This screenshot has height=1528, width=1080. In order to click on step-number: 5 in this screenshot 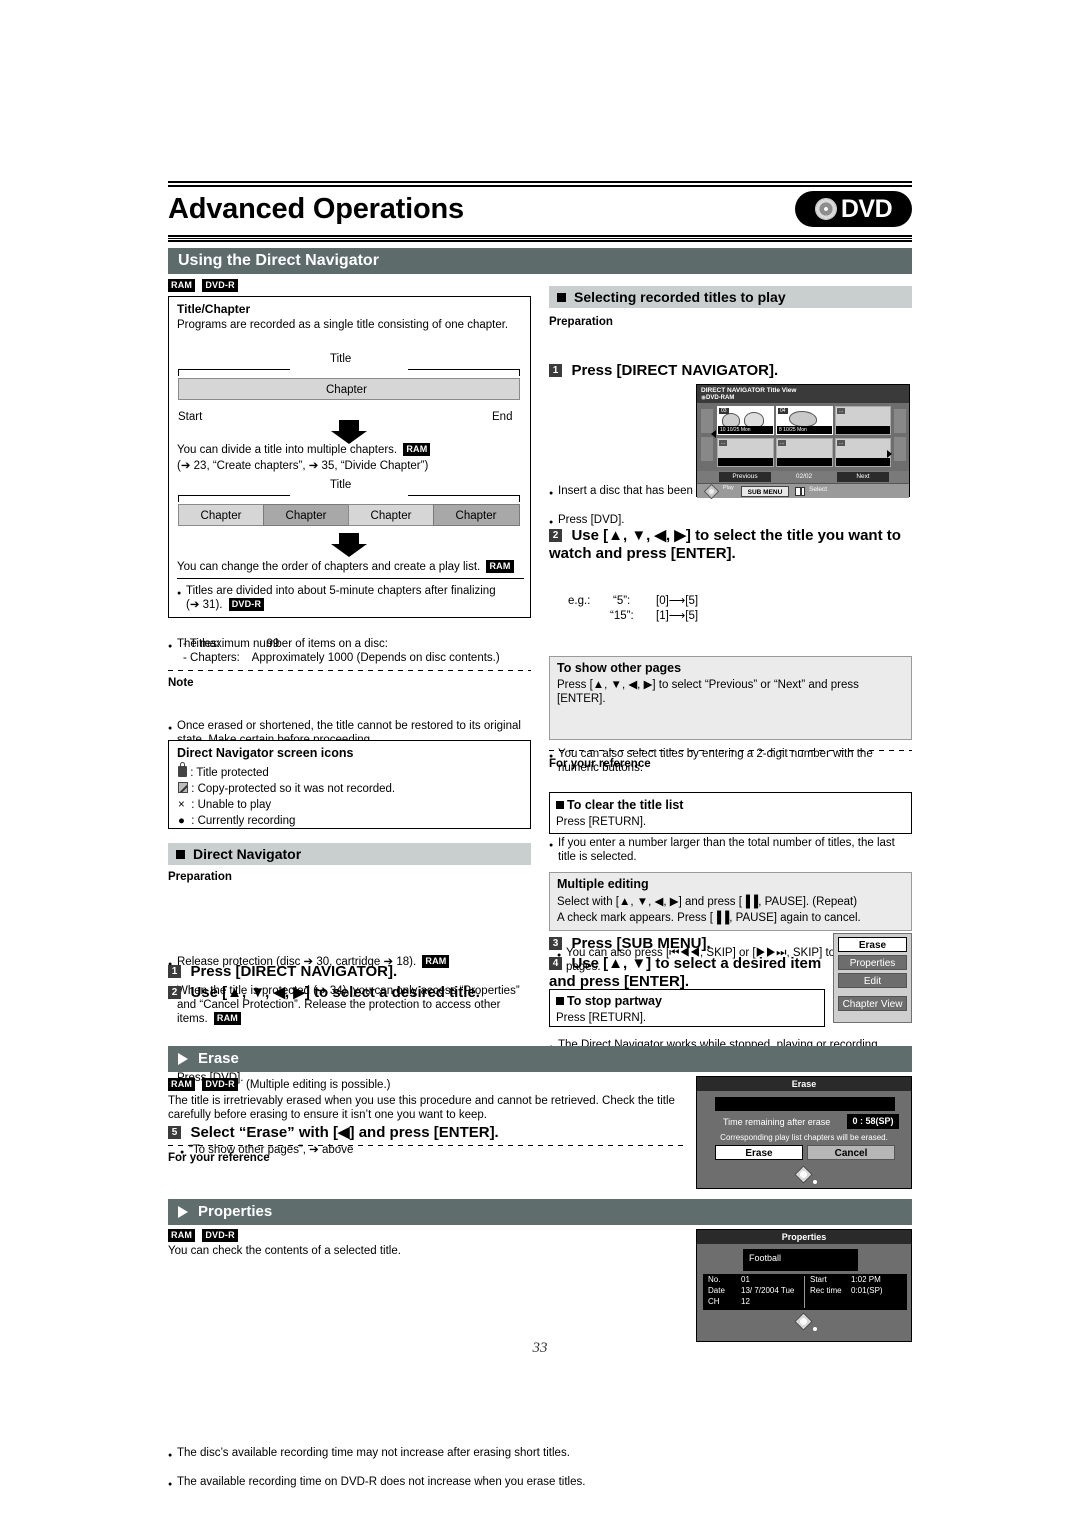, I will do `click(174, 1132)`.